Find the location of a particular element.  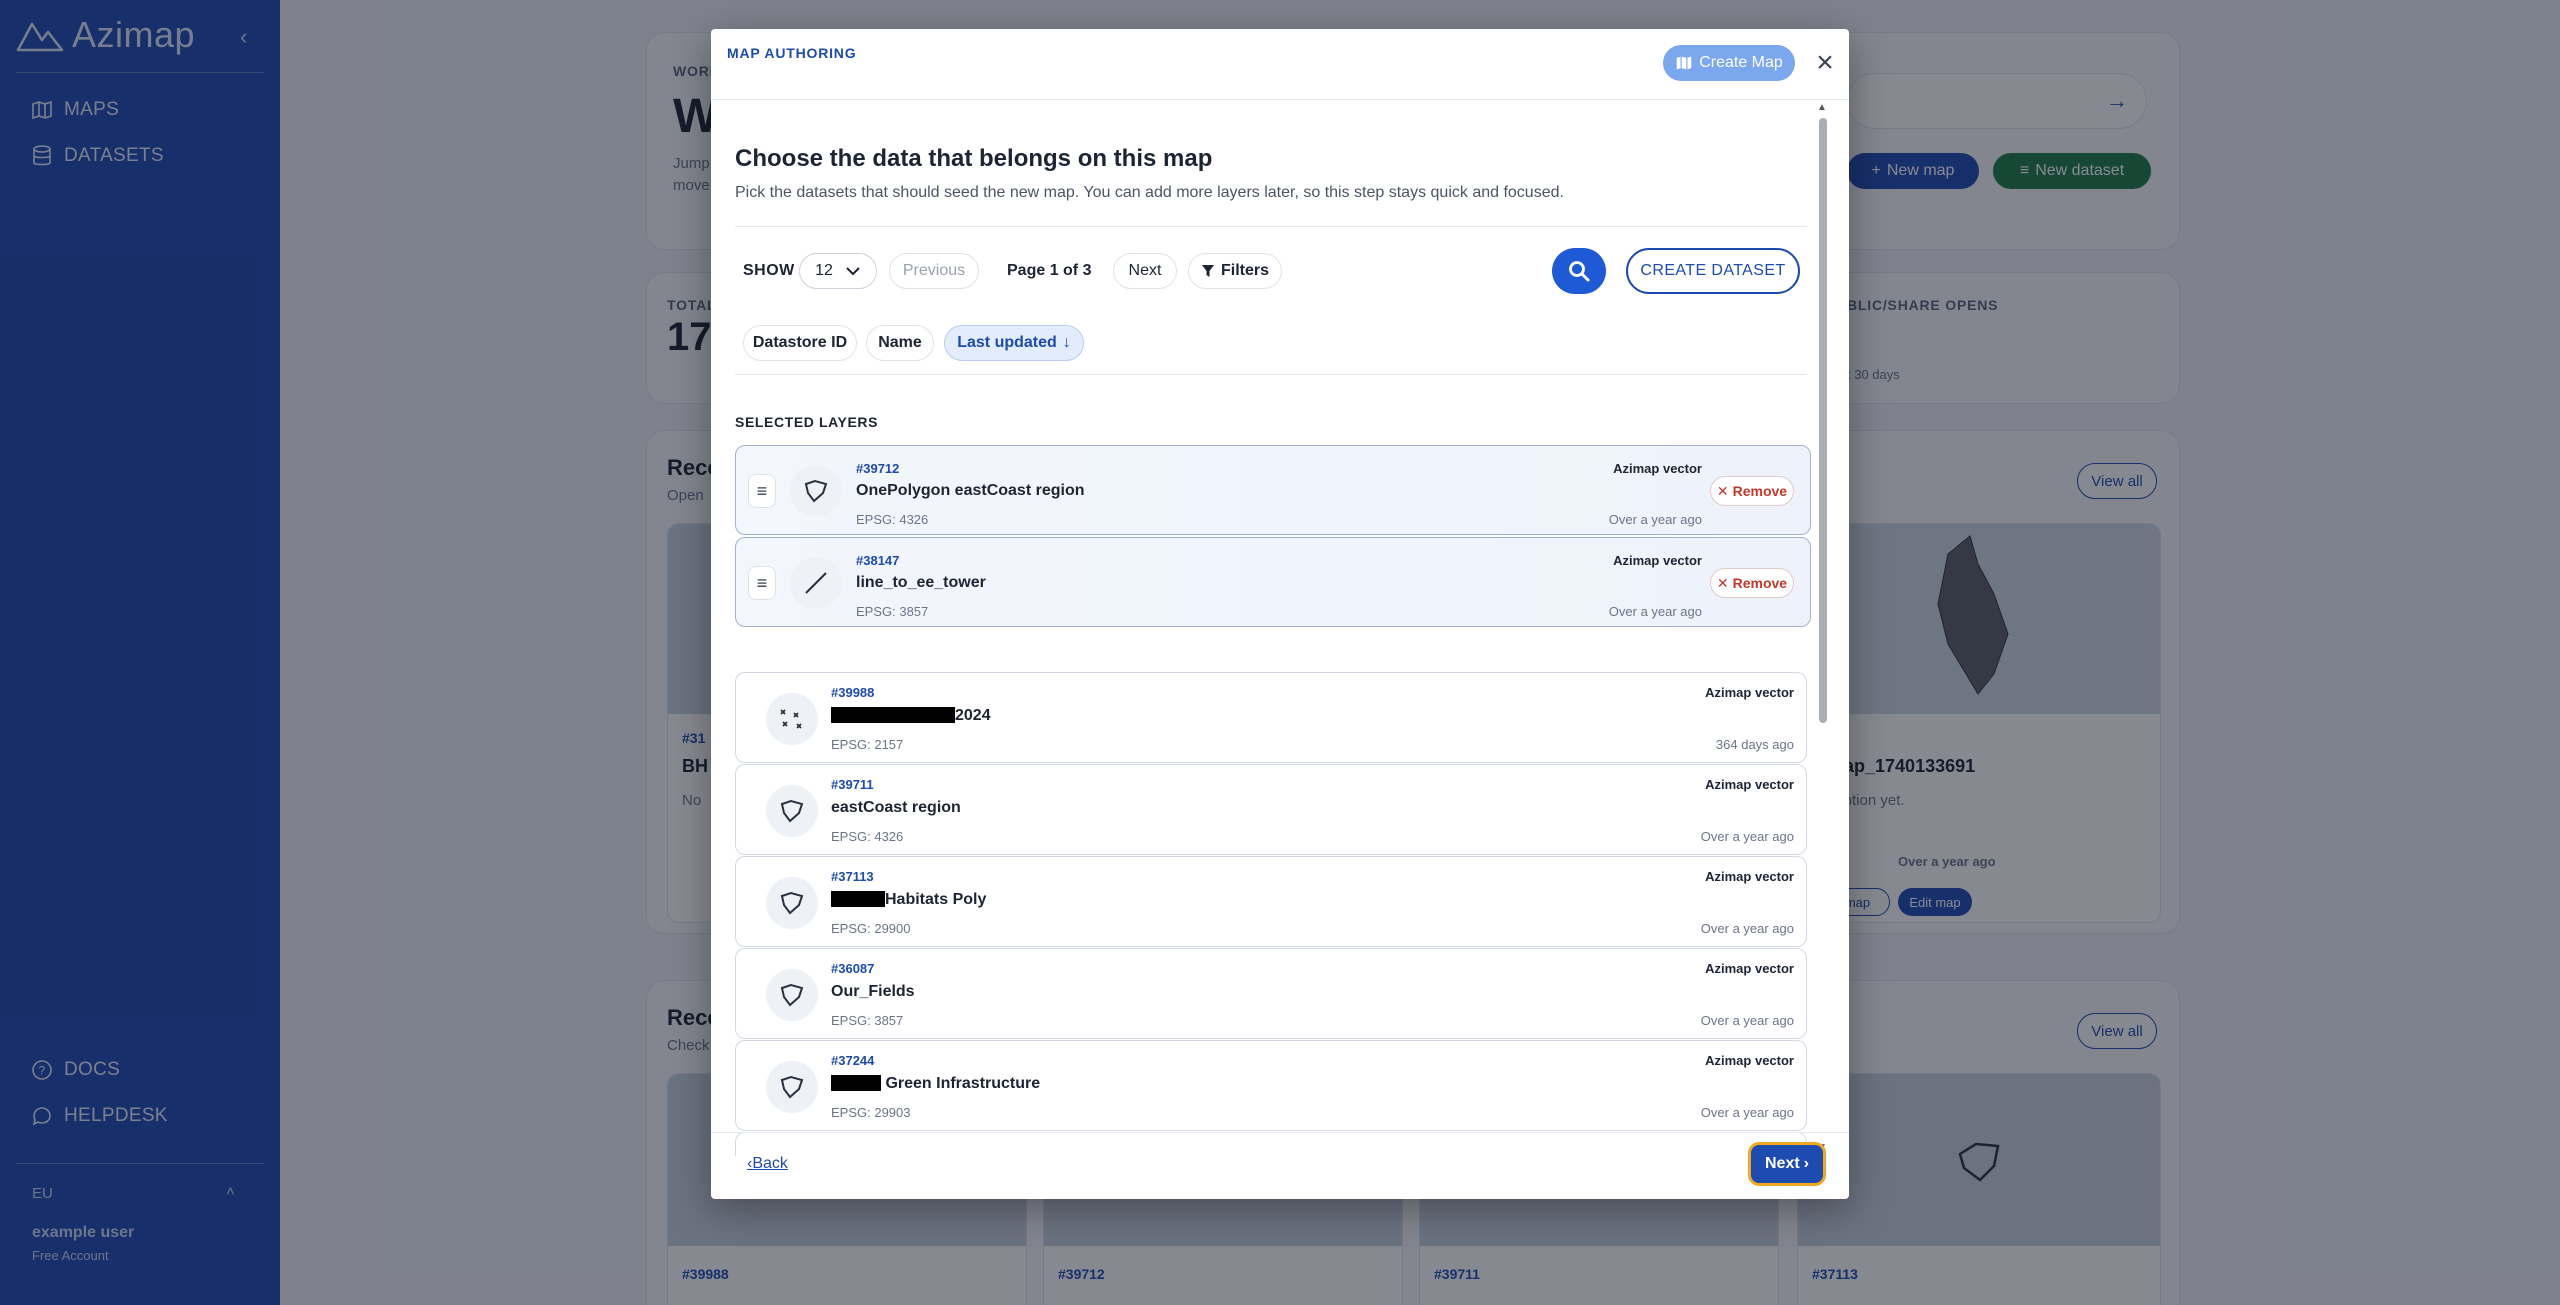

search-icon is located at coordinates (1579, 271).